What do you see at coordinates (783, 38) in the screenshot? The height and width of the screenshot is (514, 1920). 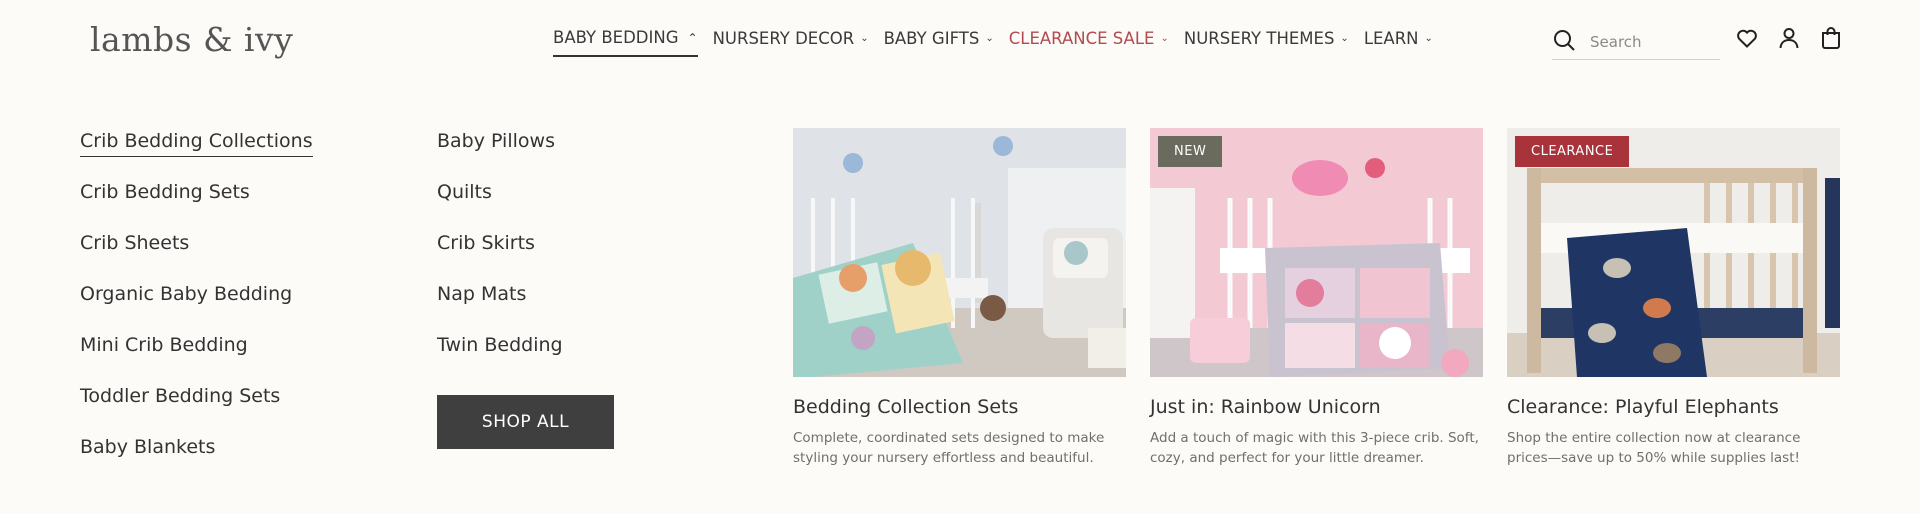 I see `nav-nursery-decor-label: NURSERY DECOR` at bounding box center [783, 38].